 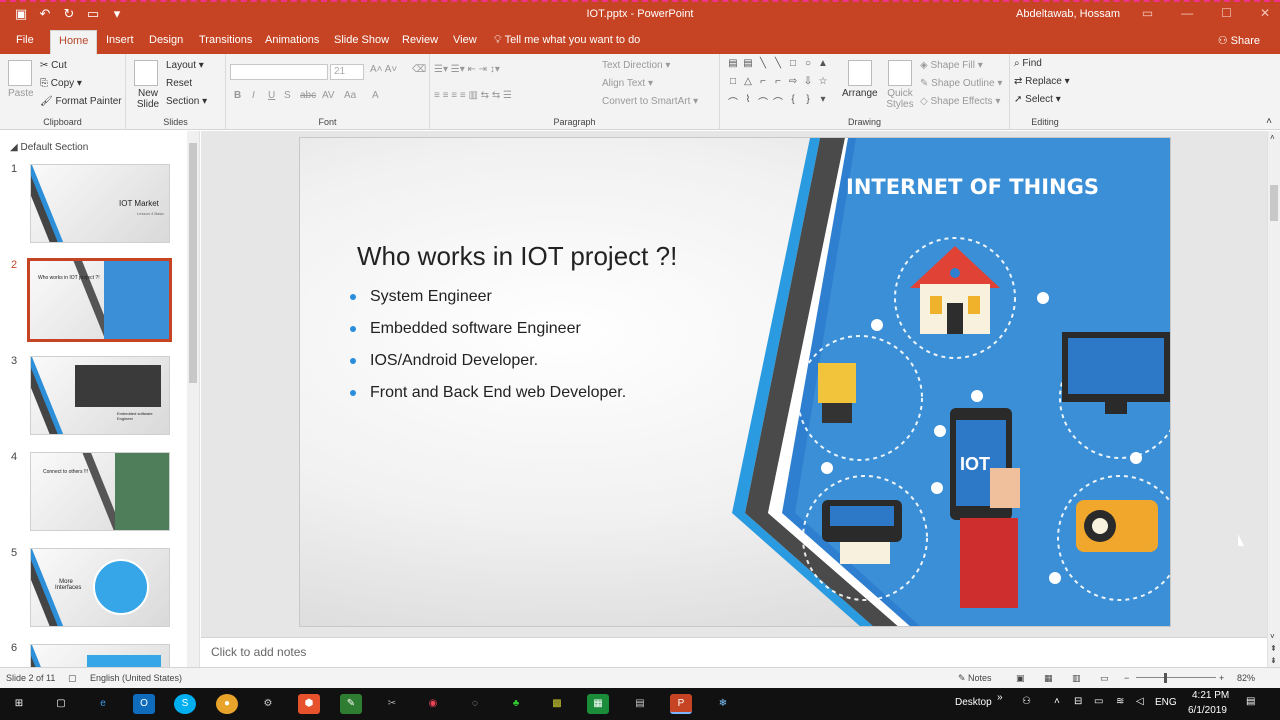 What do you see at coordinates (72, 678) in the screenshot?
I see `spellcheck-icon: ▢` at bounding box center [72, 678].